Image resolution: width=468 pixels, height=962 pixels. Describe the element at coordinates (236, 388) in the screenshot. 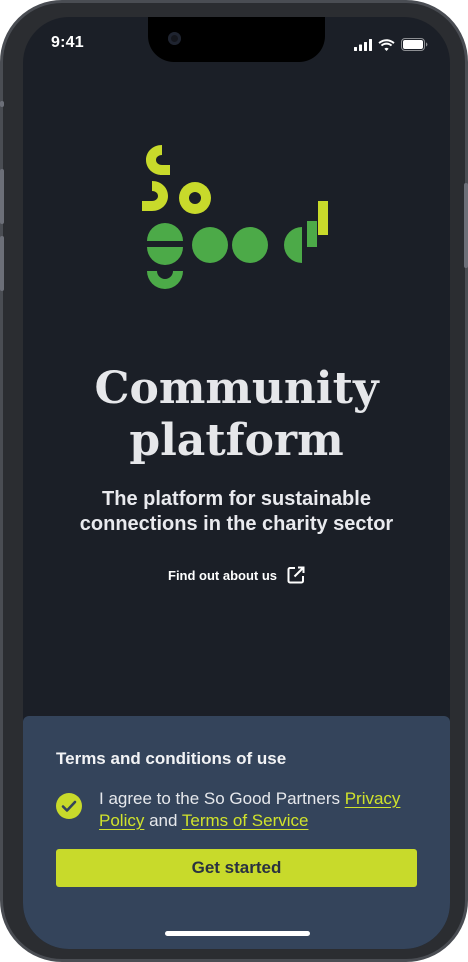

I see `page-title-line-1: Community` at that location.